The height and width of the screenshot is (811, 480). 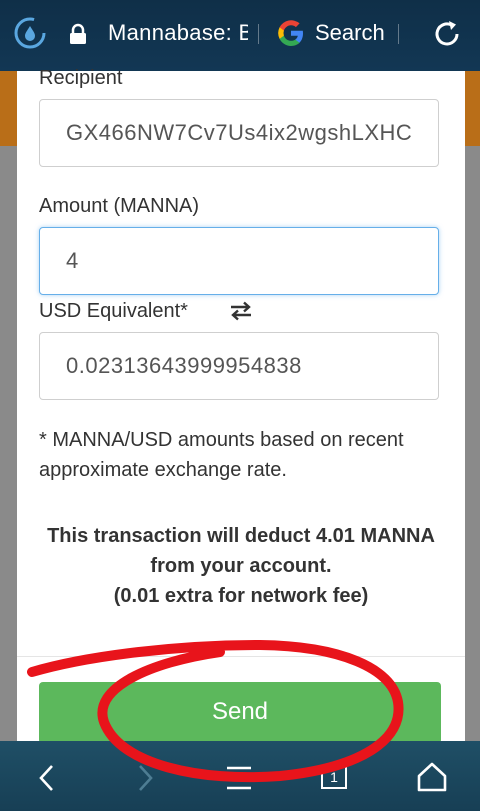 What do you see at coordinates (239, 261) in the screenshot?
I see `amount-input: 4` at bounding box center [239, 261].